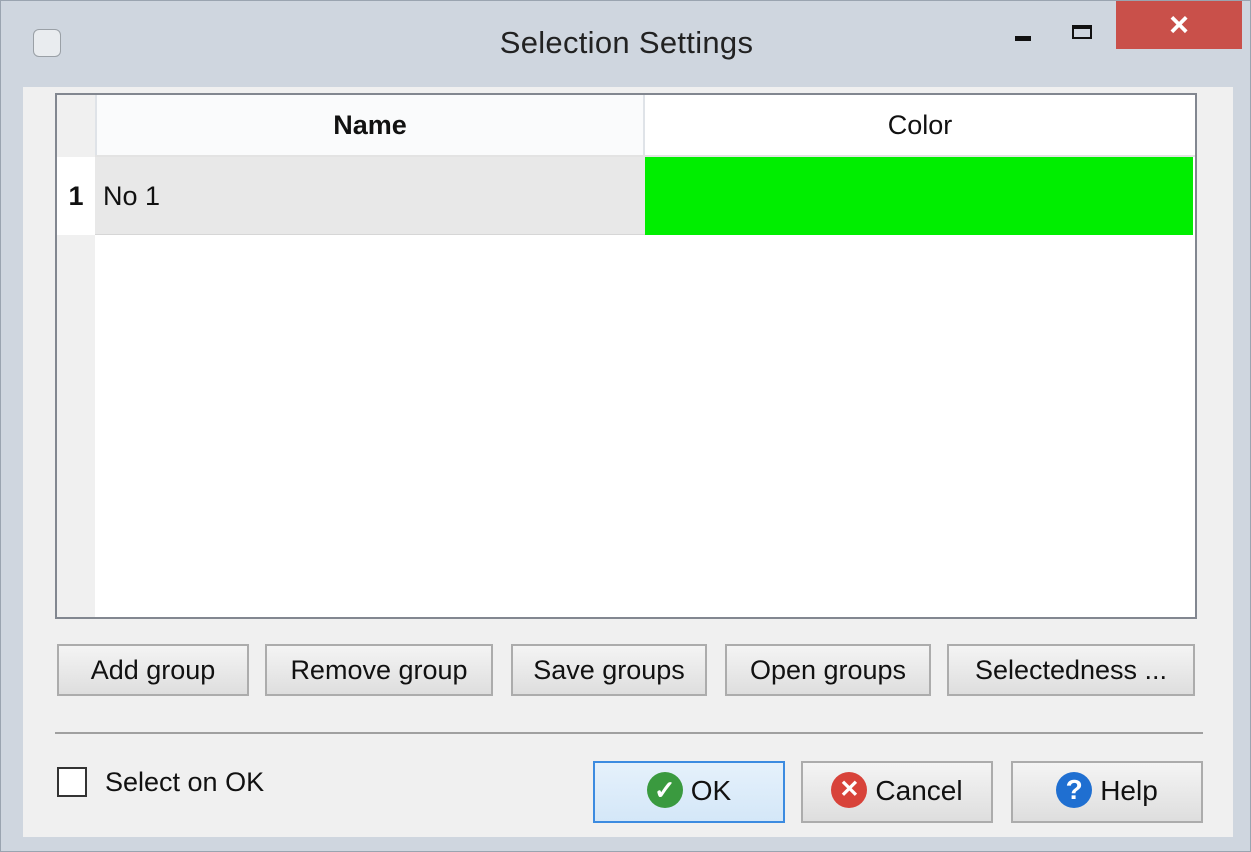 The image size is (1251, 852). Describe the element at coordinates (370, 125) in the screenshot. I see `column-header-name: Name` at that location.